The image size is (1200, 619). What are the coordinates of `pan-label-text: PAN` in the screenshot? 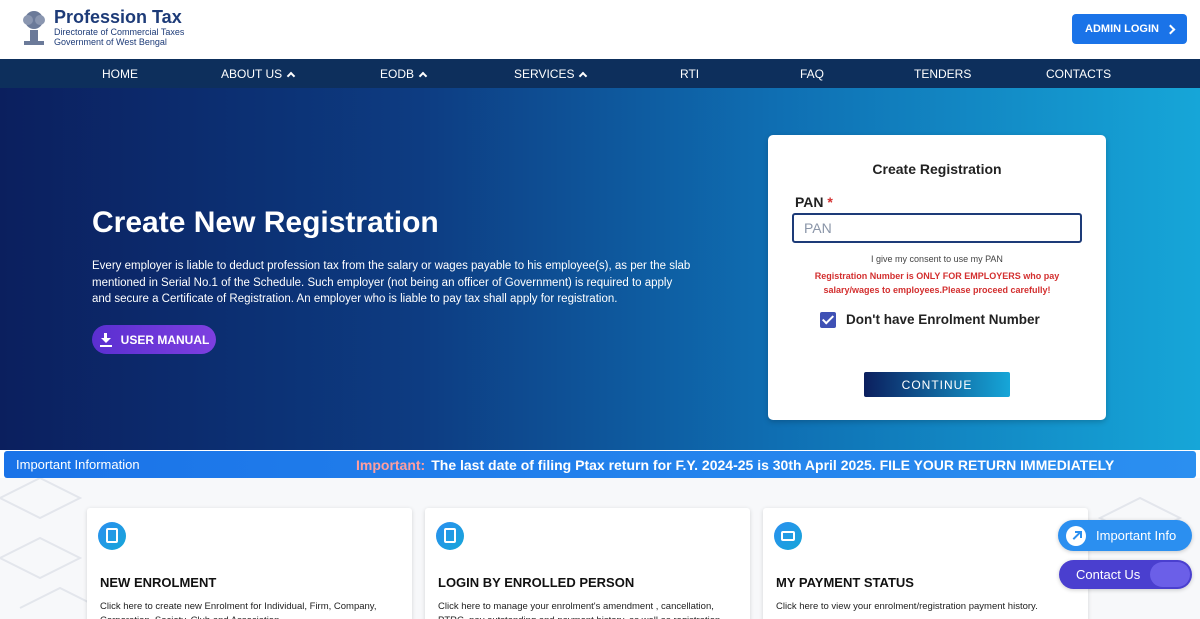 It's located at (809, 202).